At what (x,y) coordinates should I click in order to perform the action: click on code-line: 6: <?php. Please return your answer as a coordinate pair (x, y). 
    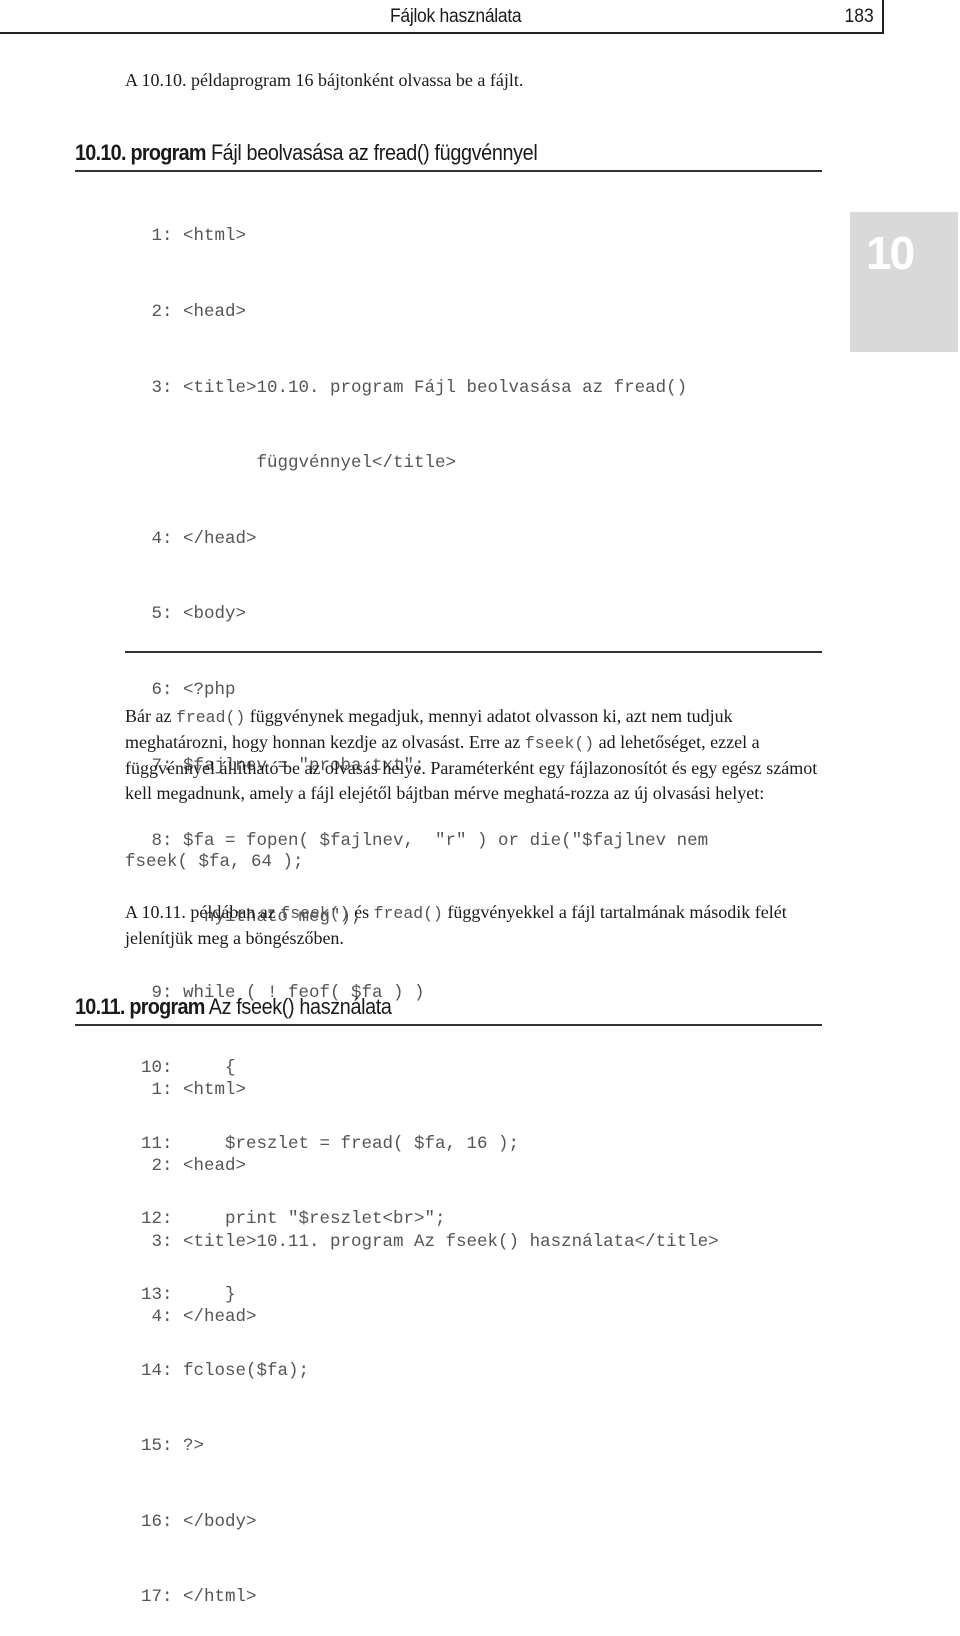
    Looking at the image, I should click on (188, 690).